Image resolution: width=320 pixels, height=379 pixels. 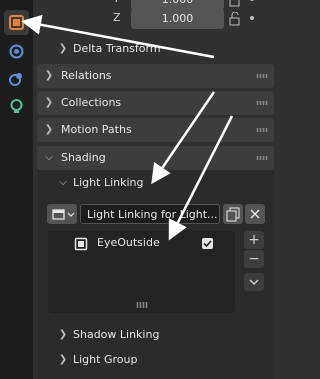 What do you see at coordinates (201, 178) in the screenshot?
I see `arrow-to-eye-outside` at bounding box center [201, 178].